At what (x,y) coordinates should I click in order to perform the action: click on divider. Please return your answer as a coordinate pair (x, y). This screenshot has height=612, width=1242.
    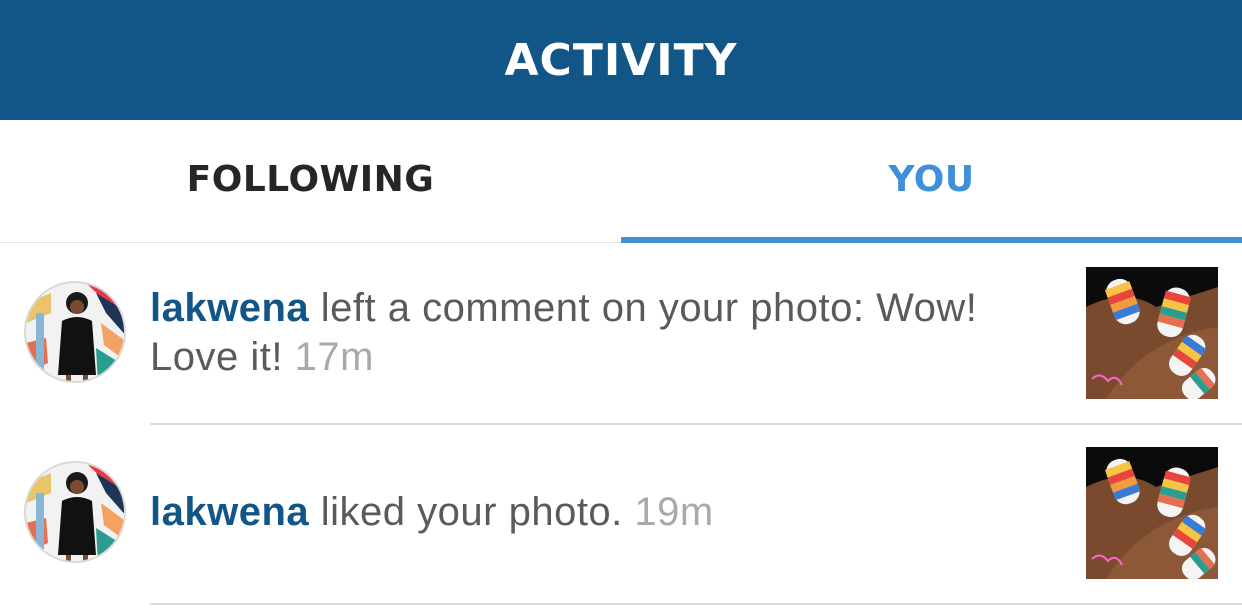
    Looking at the image, I should click on (696, 604).